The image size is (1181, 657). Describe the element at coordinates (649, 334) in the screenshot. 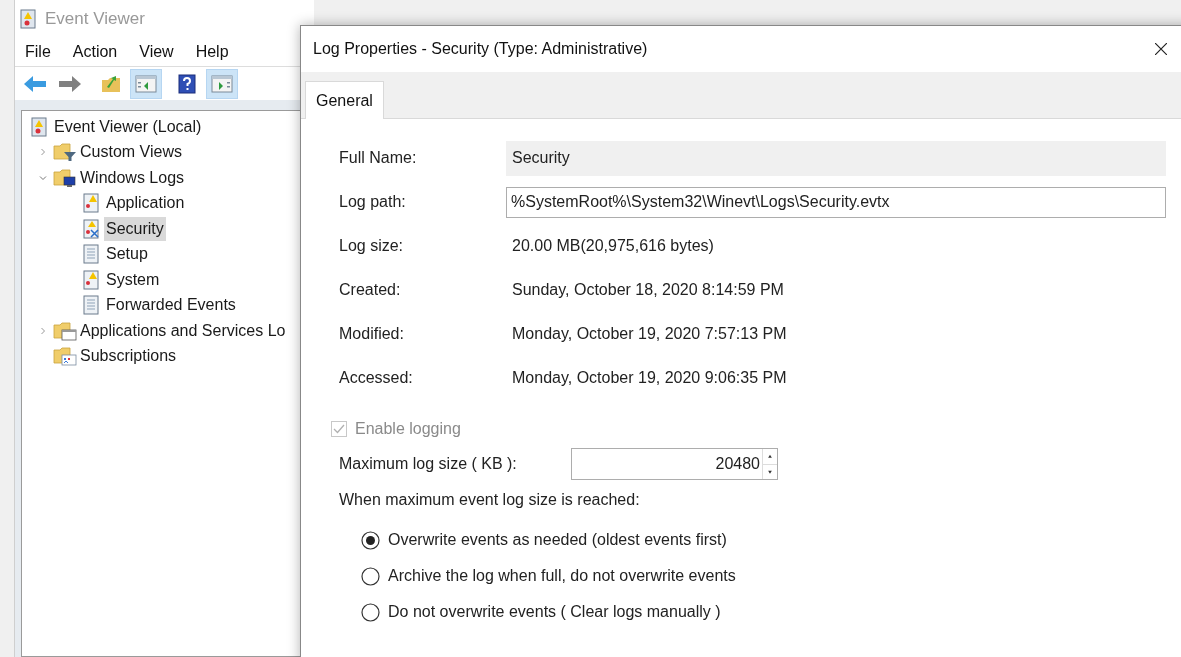

I see `field-value: Monday, October 19, 2020 7:57:13 PM` at that location.